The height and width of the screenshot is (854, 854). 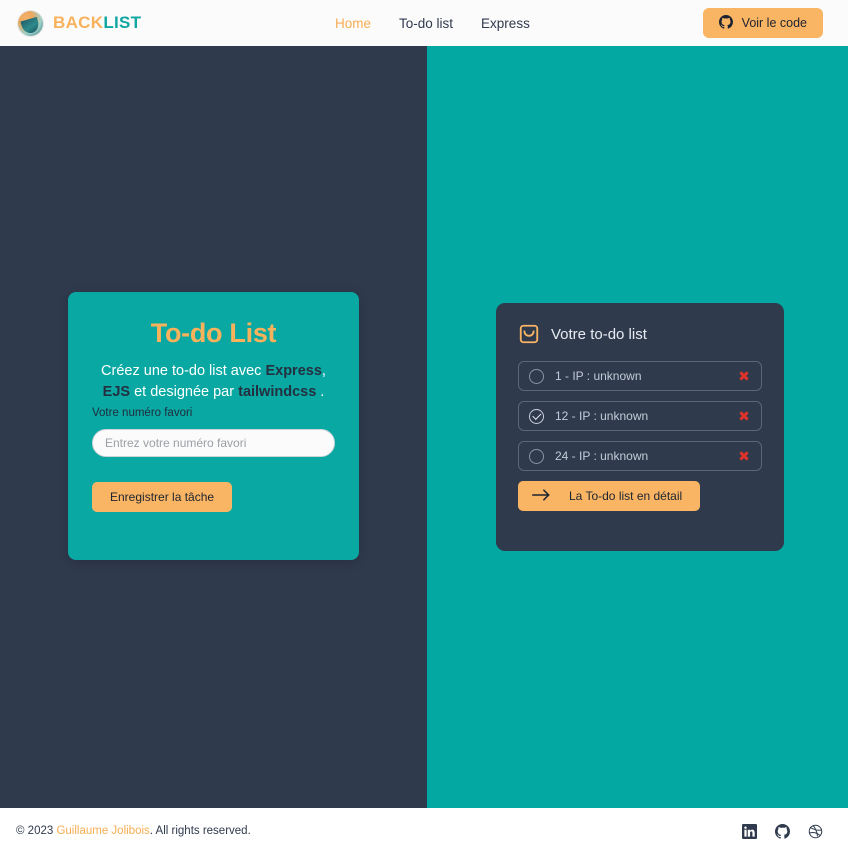 What do you see at coordinates (602, 416) in the screenshot?
I see `todo-item-label: 12 - IP : unknown` at bounding box center [602, 416].